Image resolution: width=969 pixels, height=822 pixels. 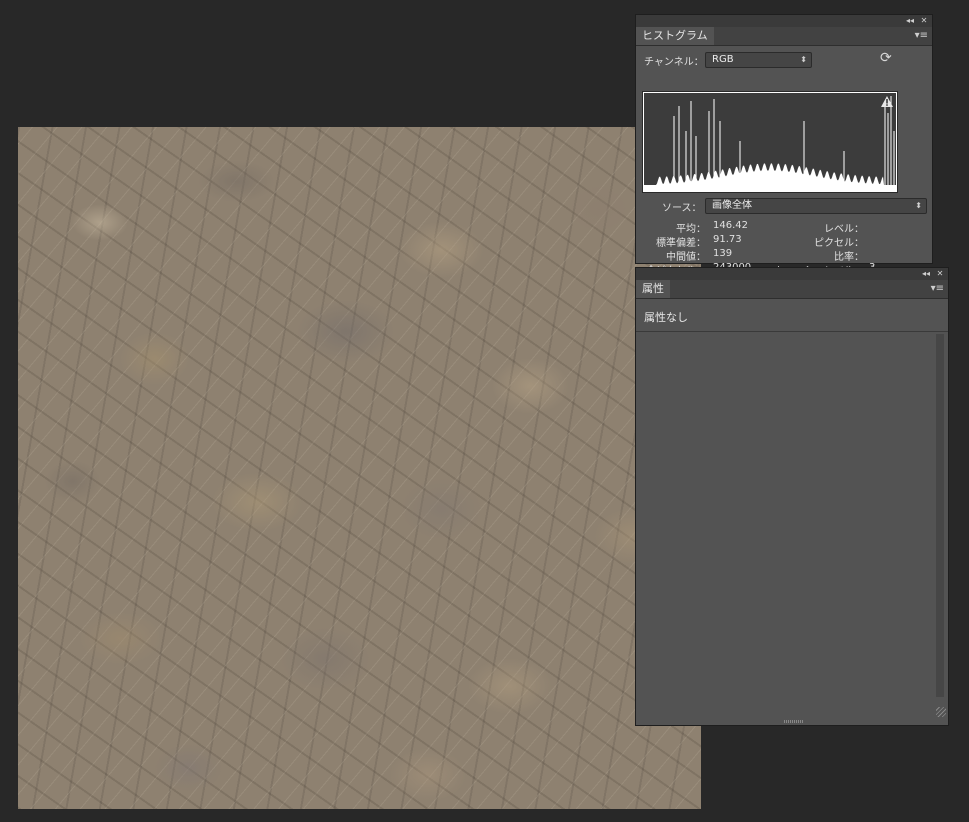 I want to click on source-select: 画像全体 ⬍, so click(x=816, y=206).